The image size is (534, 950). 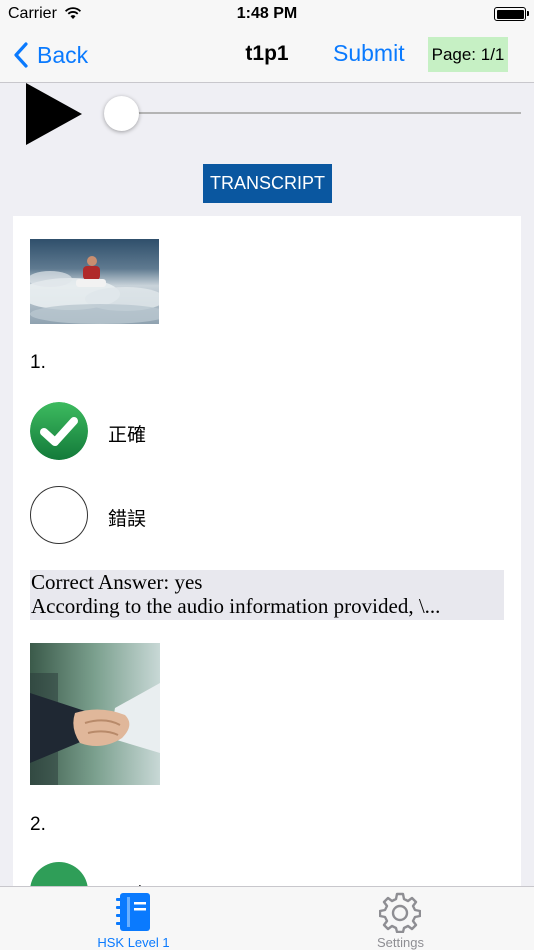 I want to click on tab-bar: HSK Level 1 Settings, so click(x=267, y=918).